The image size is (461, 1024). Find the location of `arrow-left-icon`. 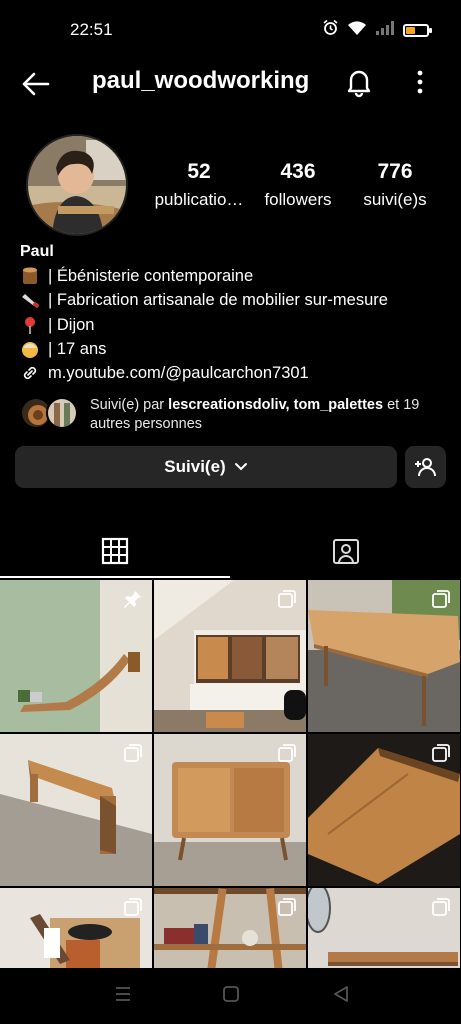

arrow-left-icon is located at coordinates (36, 84).